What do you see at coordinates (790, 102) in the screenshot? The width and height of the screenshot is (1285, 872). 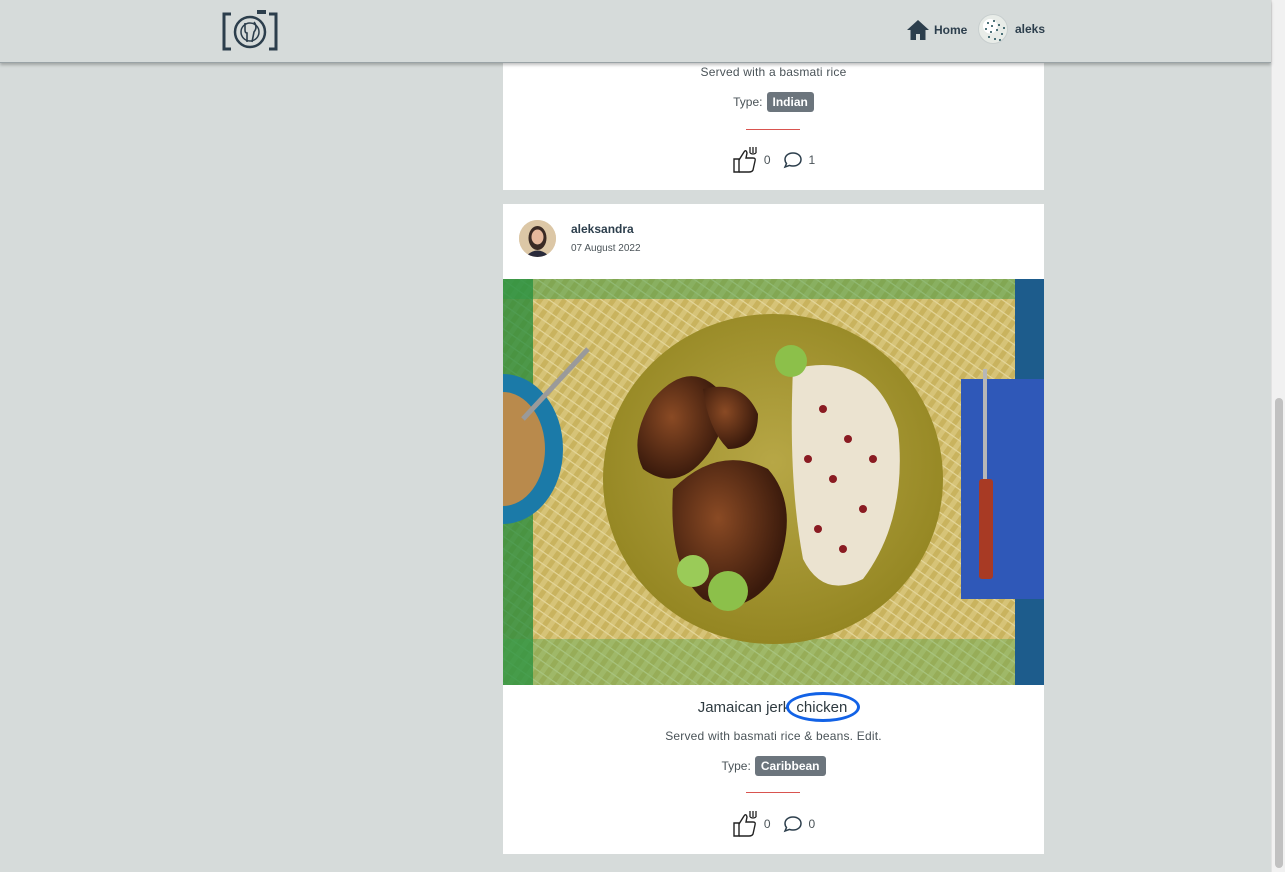 I see `type-badge: Indian` at bounding box center [790, 102].